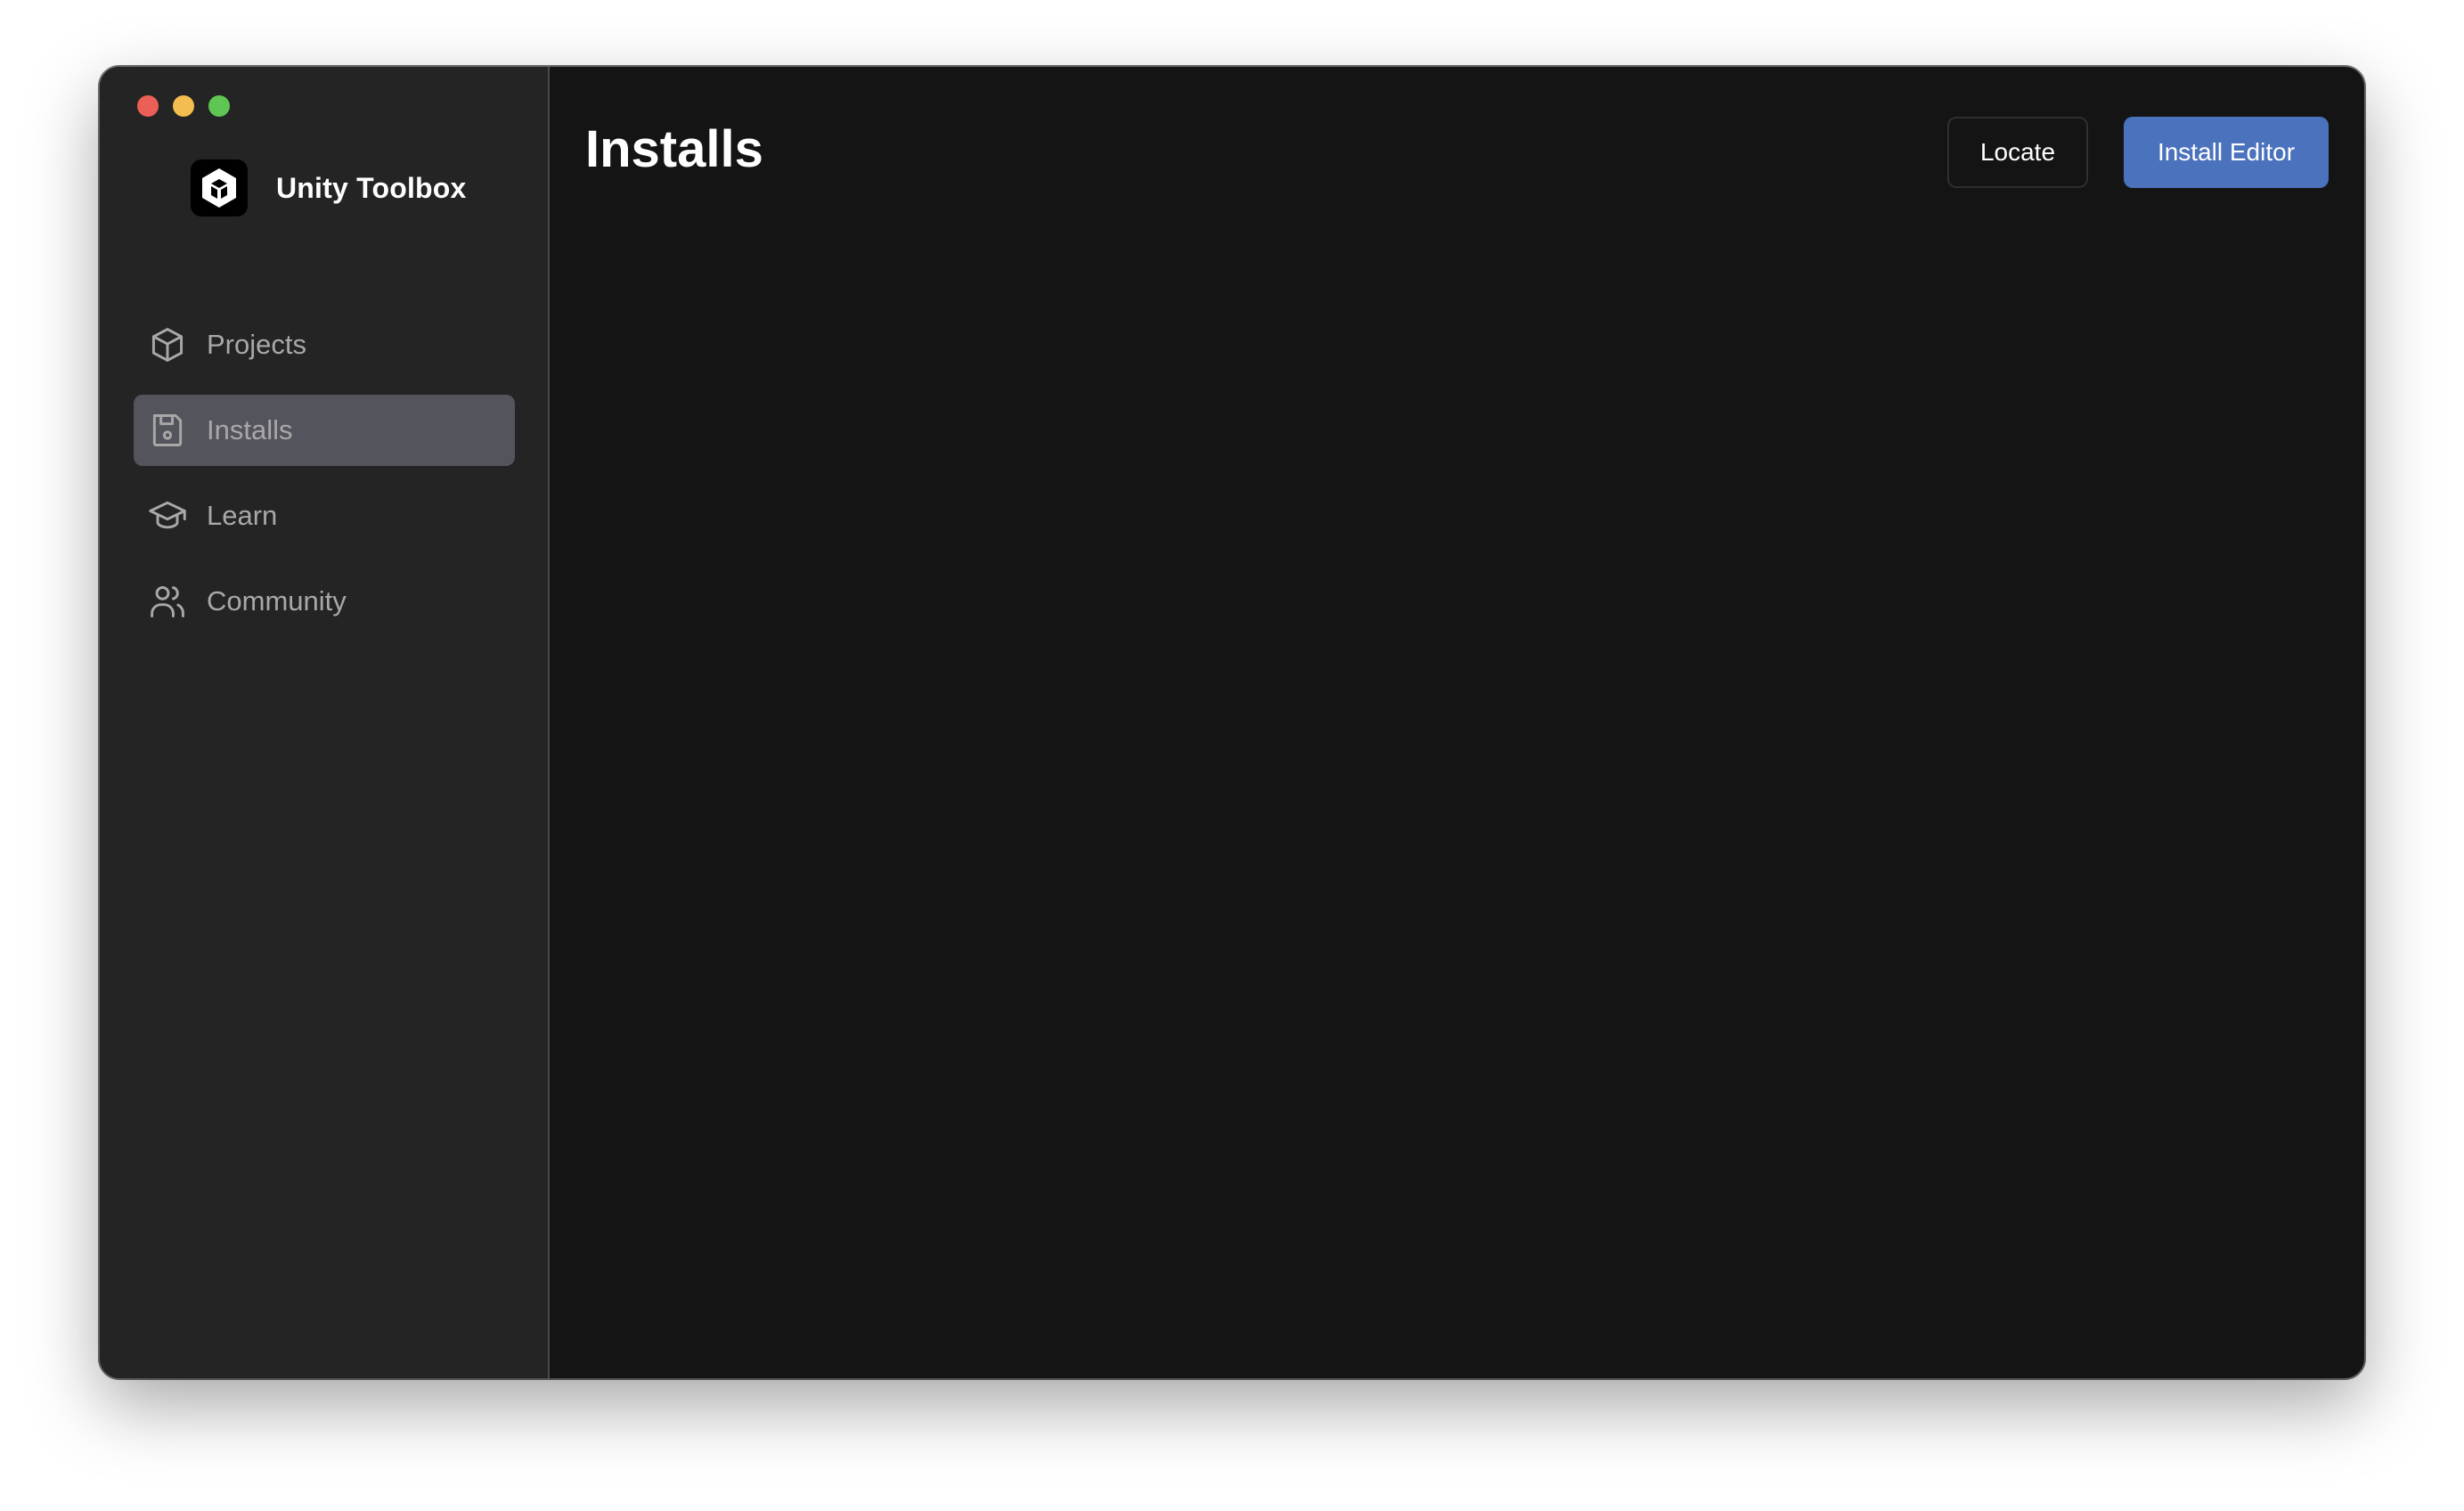 This screenshot has height=1511, width=2464. I want to click on cube-icon, so click(167, 344).